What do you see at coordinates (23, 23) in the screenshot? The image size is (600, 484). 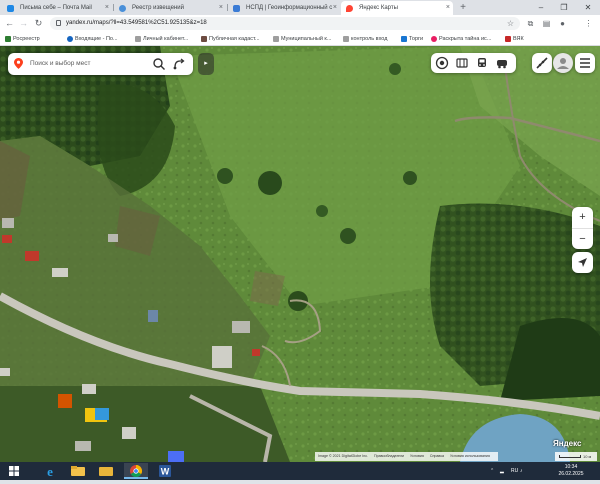 I see `forward-icon: →` at bounding box center [23, 23].